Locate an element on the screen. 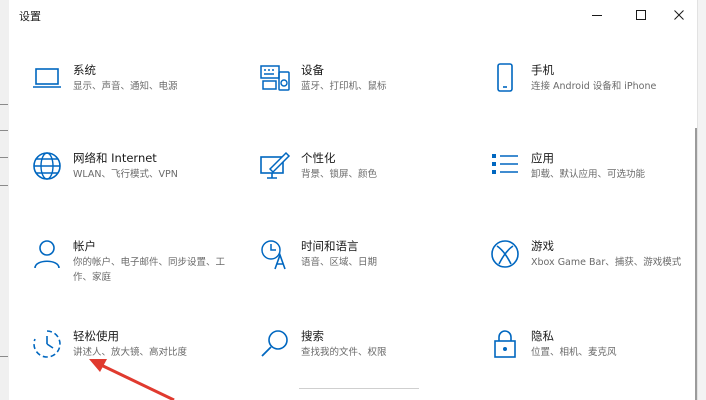 This screenshot has width=706, height=400. tile-search: 搜索 查找我的文件、权限 is located at coordinates (359, 358).